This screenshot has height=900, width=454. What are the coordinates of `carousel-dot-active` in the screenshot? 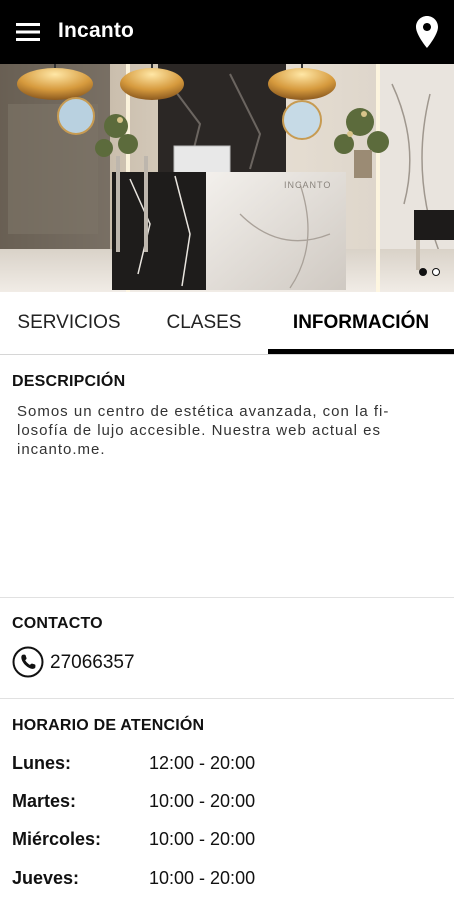 It's located at (423, 272).